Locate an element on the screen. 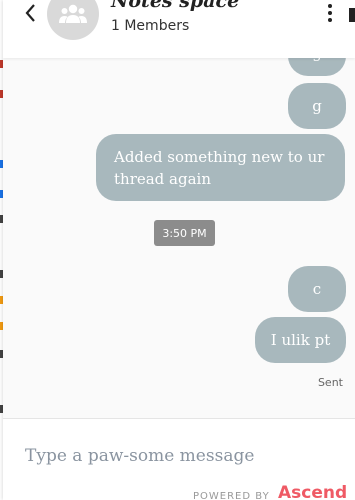 The width and height of the screenshot is (355, 500). more-vertical-icon is located at coordinates (330, 13).